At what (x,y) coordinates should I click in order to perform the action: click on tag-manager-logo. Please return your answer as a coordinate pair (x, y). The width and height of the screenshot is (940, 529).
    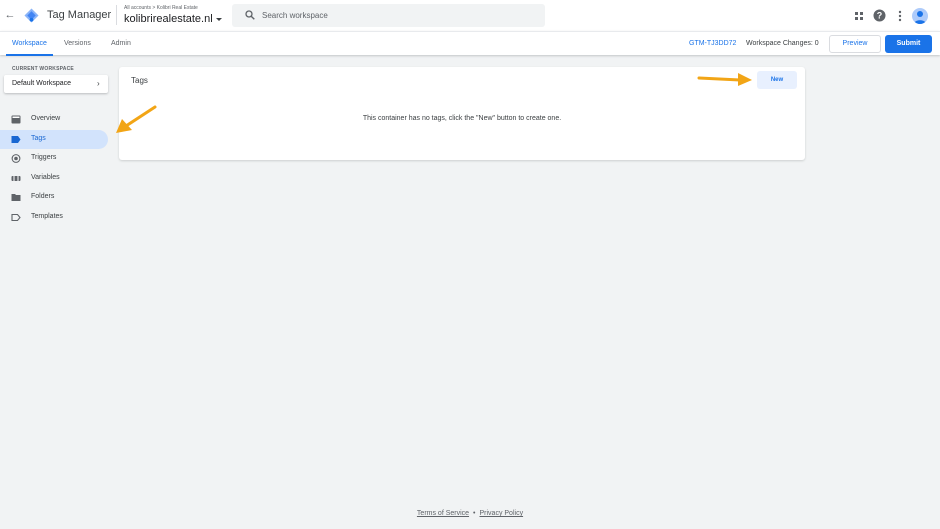
    Looking at the image, I should click on (31, 15).